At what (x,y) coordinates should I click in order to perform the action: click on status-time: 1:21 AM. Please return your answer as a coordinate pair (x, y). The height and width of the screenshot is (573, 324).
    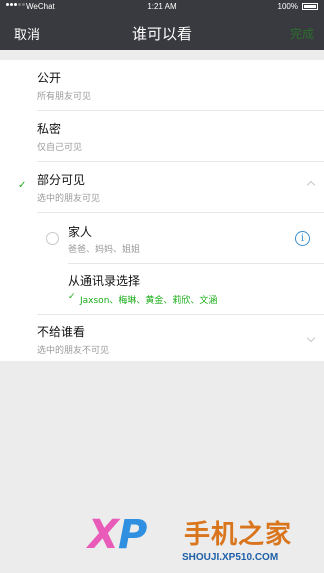
    Looking at the image, I should click on (162, 6).